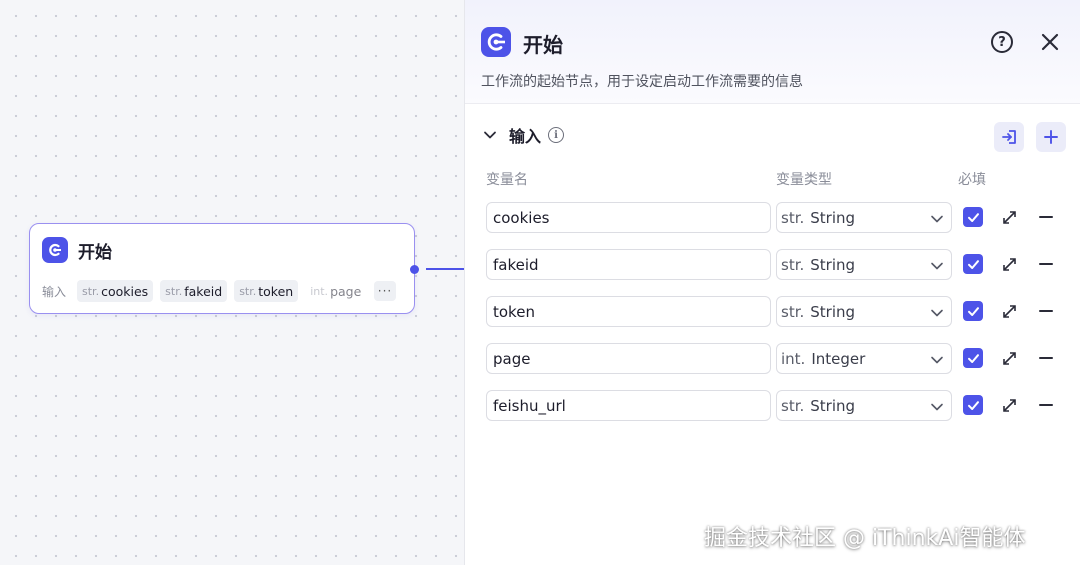 The image size is (1080, 565). I want to click on column-header-type: 变量类型, so click(804, 180).